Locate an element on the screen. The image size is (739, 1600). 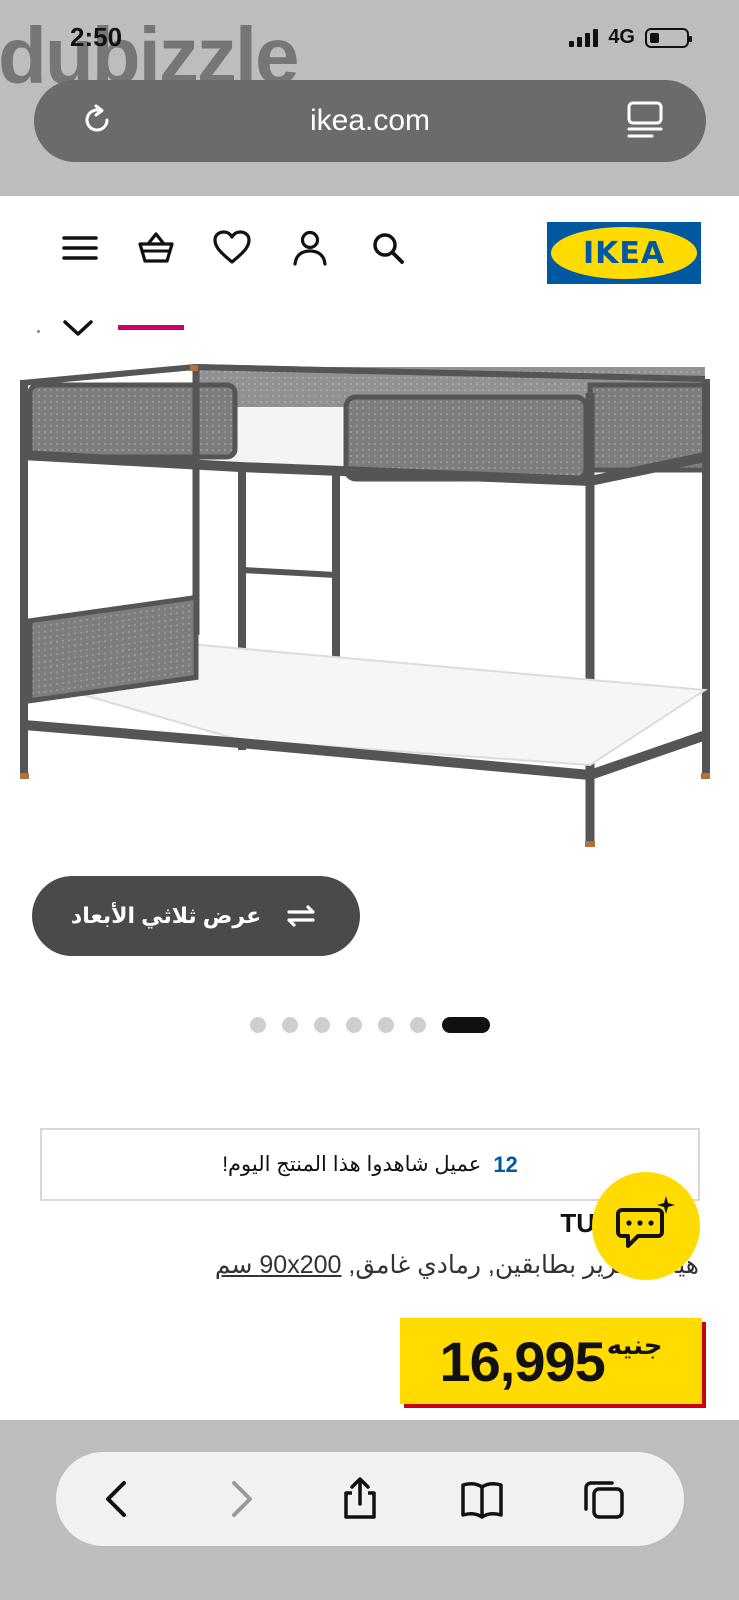
ikea-logo: IKEA is located at coordinates (624, 253).